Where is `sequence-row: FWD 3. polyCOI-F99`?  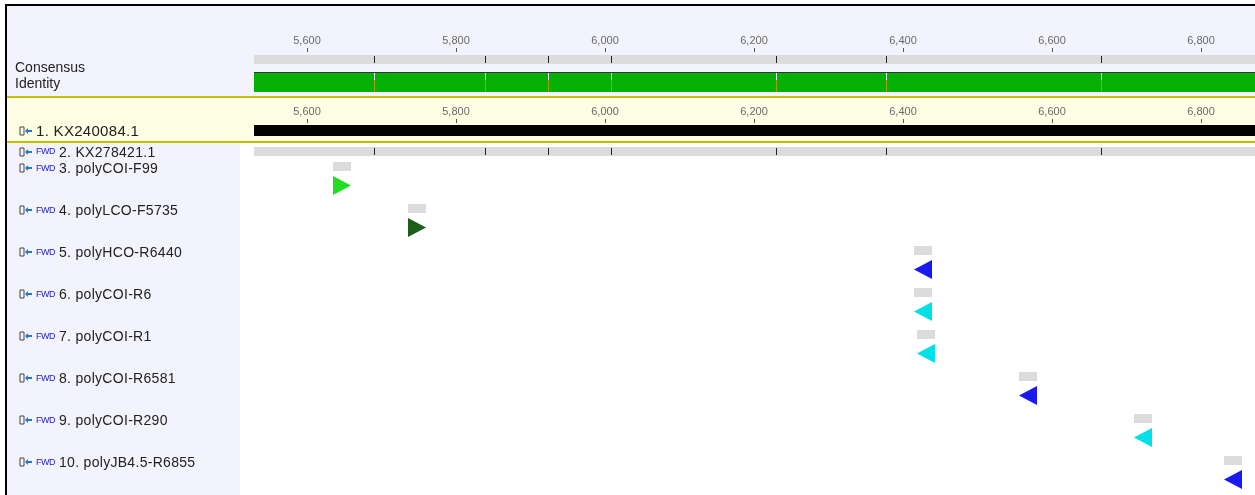
sequence-row: FWD 3. polyCOI-F99 is located at coordinates (631, 181).